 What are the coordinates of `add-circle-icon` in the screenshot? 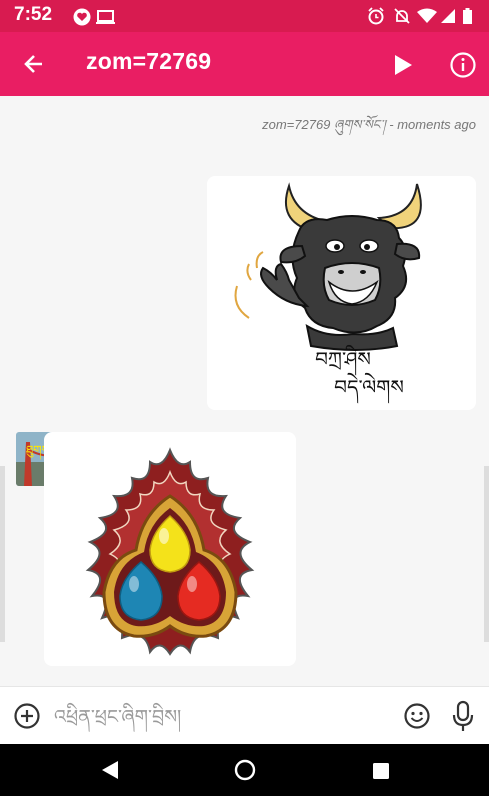 It's located at (27, 716).